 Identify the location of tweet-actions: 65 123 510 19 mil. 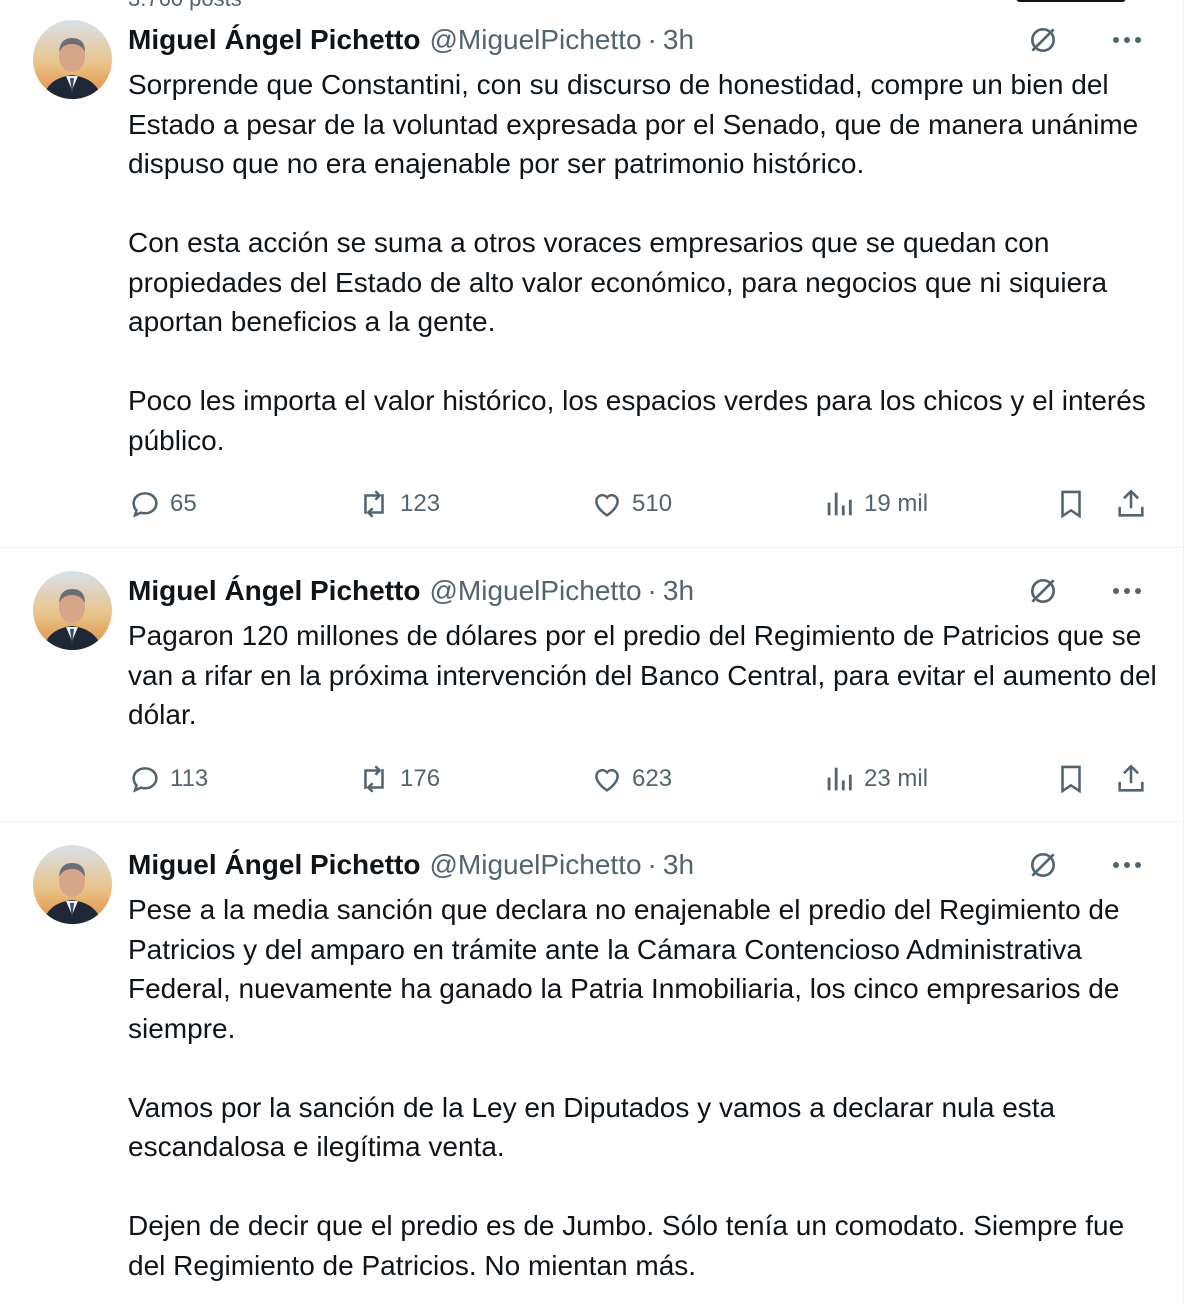
(643, 504).